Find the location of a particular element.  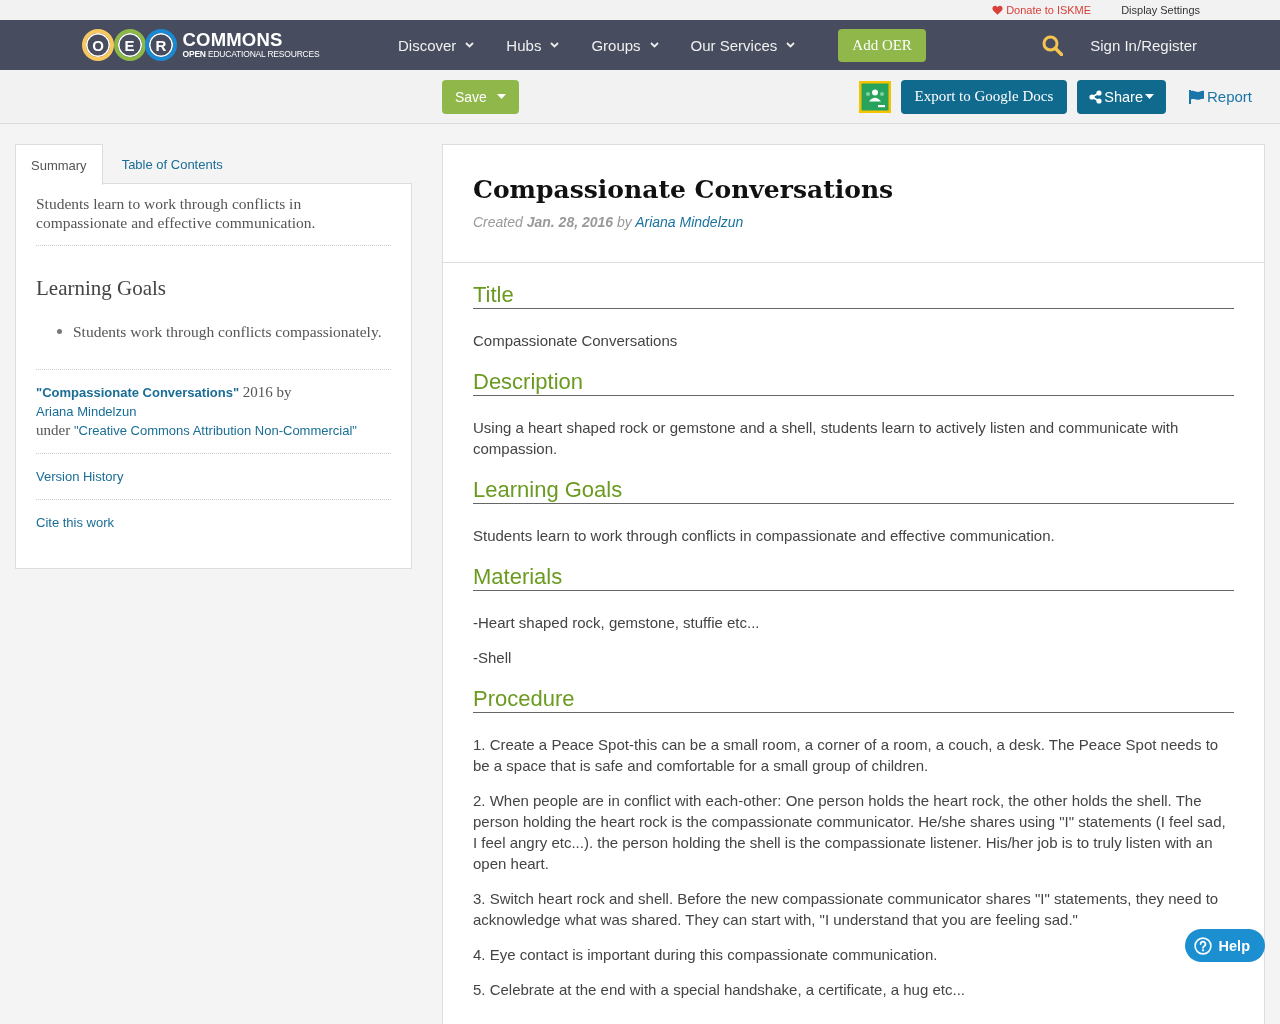

created-meta: Created Jan. 28, 2016 by Ariana Mindelzun is located at coordinates (608, 222).